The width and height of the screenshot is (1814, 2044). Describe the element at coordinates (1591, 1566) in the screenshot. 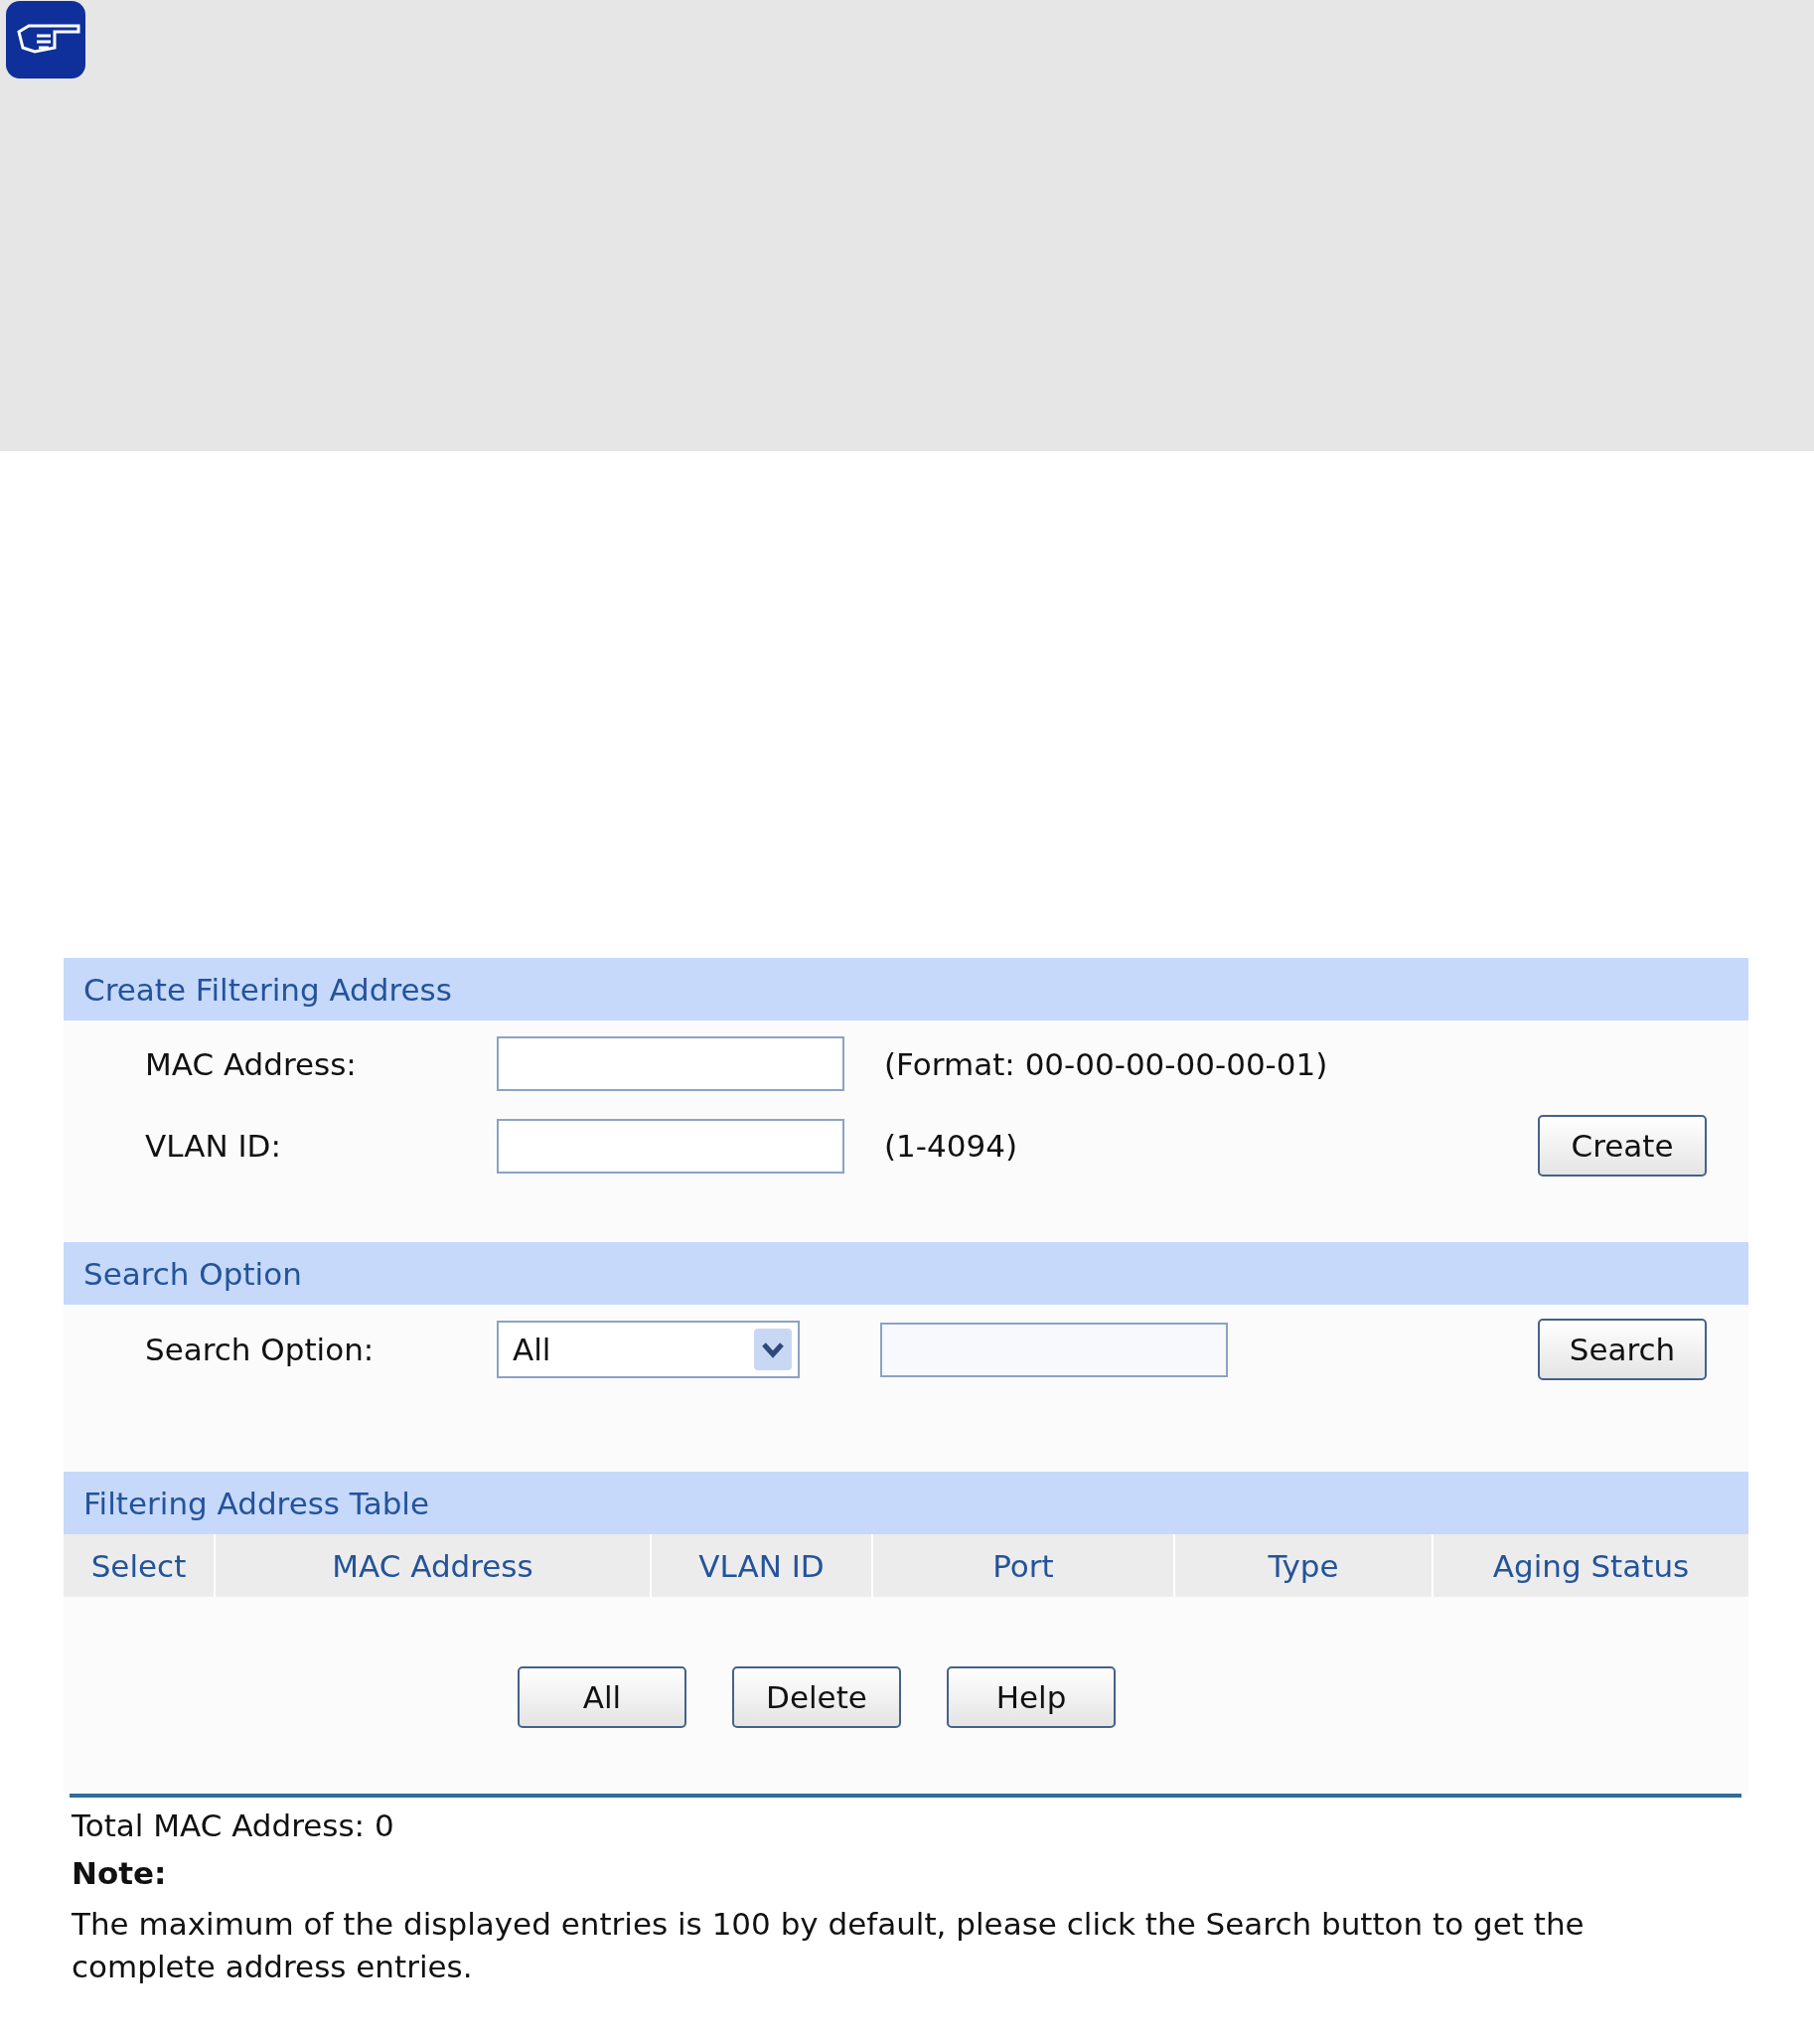

I see `column-header: Aging Status` at that location.